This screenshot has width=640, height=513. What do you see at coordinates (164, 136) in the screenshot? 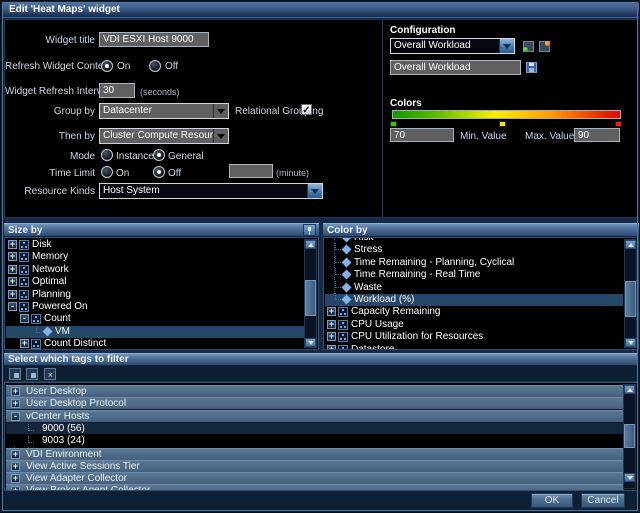
I see `then-by-select: Cluster Compute Resource` at bounding box center [164, 136].